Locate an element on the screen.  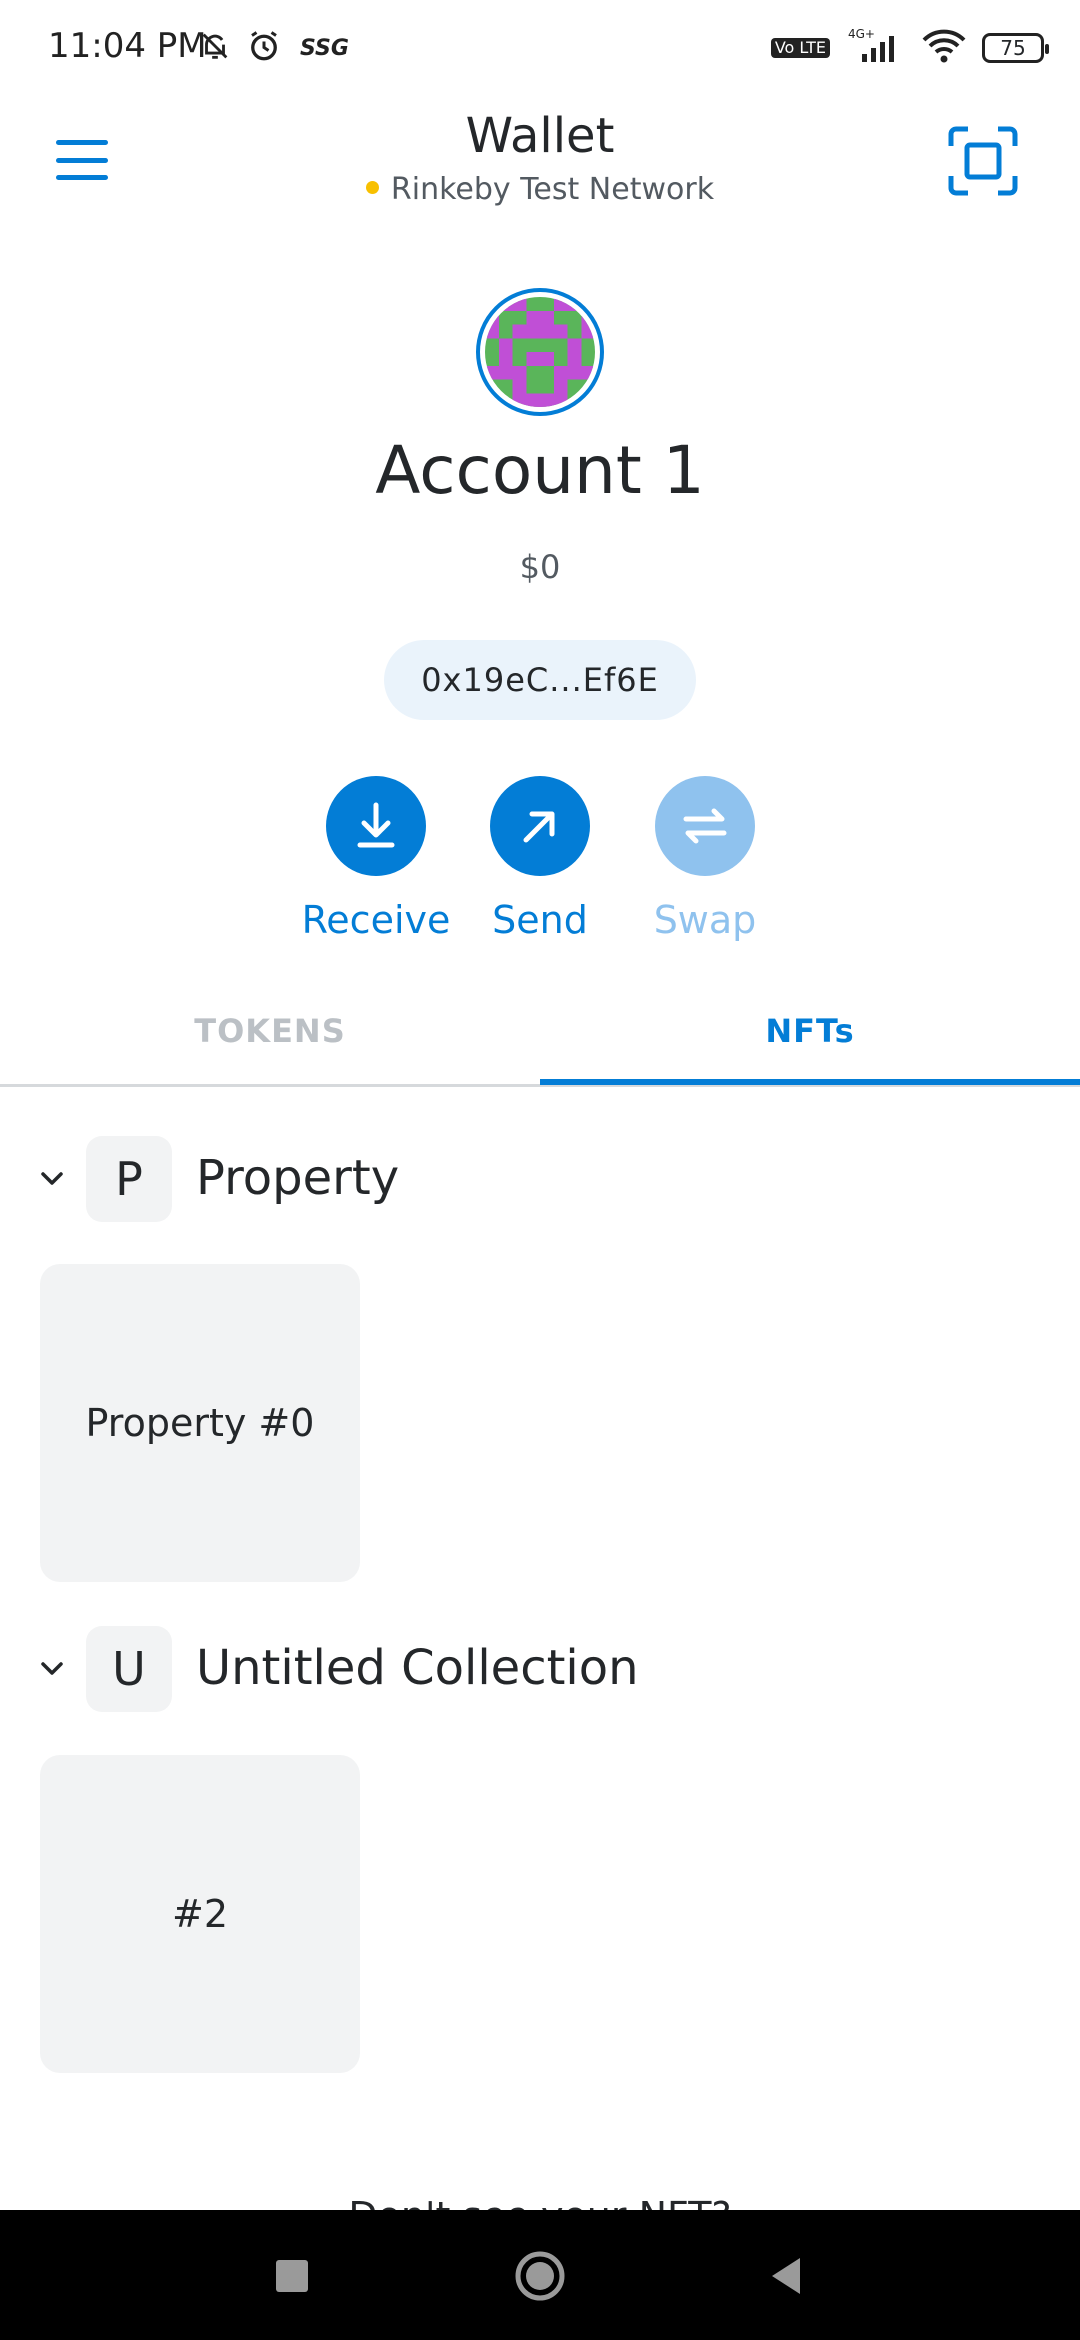
network-name: Rinkeby Test Network is located at coordinates (552, 189).